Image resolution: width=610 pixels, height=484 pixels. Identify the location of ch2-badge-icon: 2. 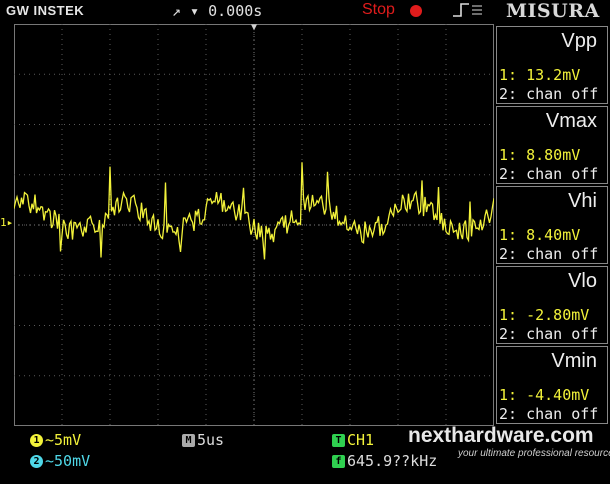
(36, 461).